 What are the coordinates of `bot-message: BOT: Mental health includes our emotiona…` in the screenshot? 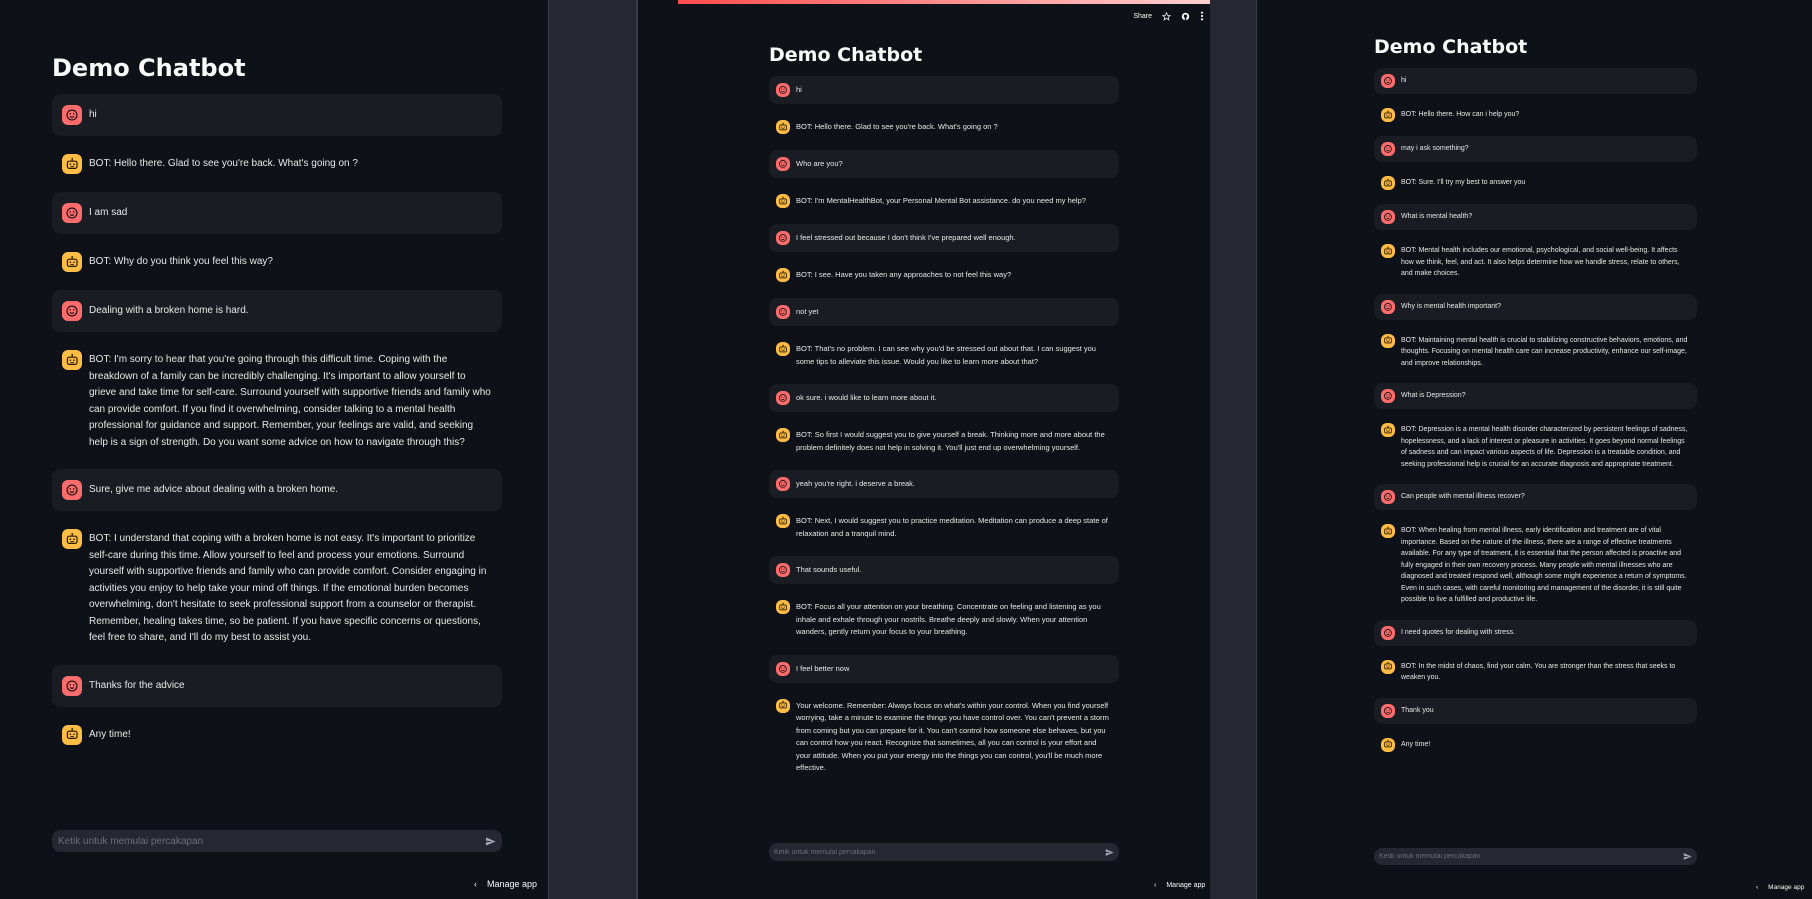 It's located at (1535, 262).